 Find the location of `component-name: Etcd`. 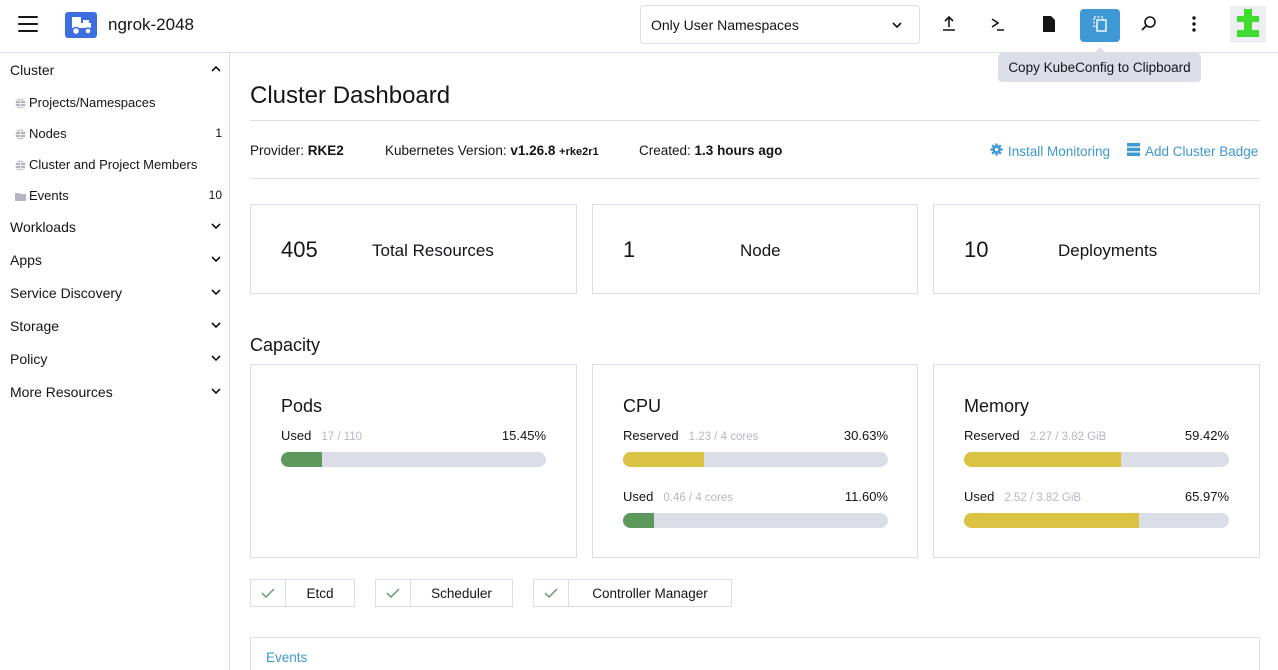

component-name: Etcd is located at coordinates (320, 593).